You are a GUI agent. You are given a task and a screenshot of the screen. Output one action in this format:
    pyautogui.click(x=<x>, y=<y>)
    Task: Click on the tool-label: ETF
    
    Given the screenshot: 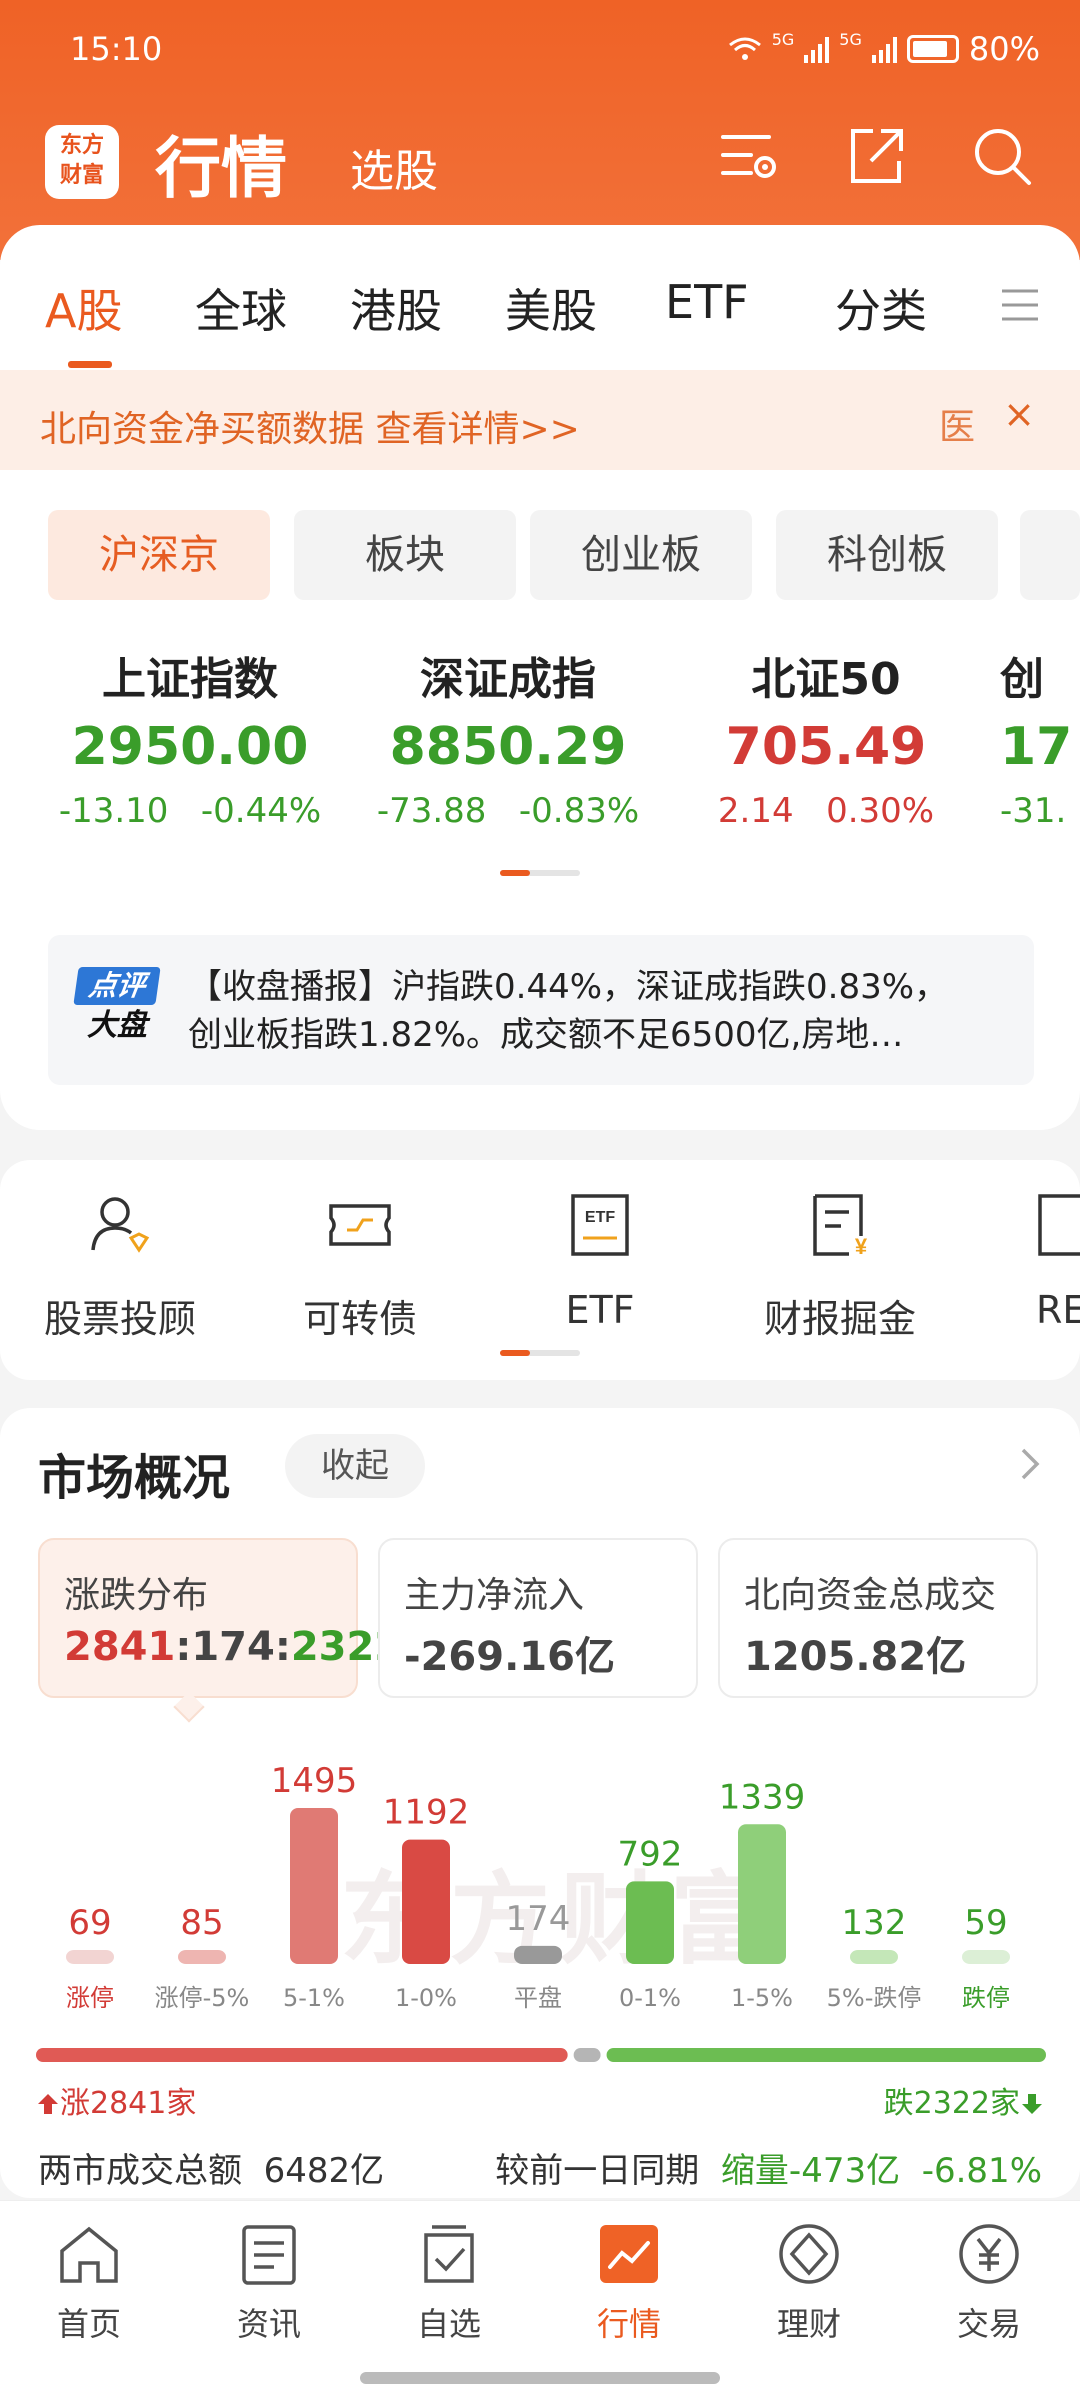 What is the action you would take?
    pyautogui.click(x=600, y=1310)
    